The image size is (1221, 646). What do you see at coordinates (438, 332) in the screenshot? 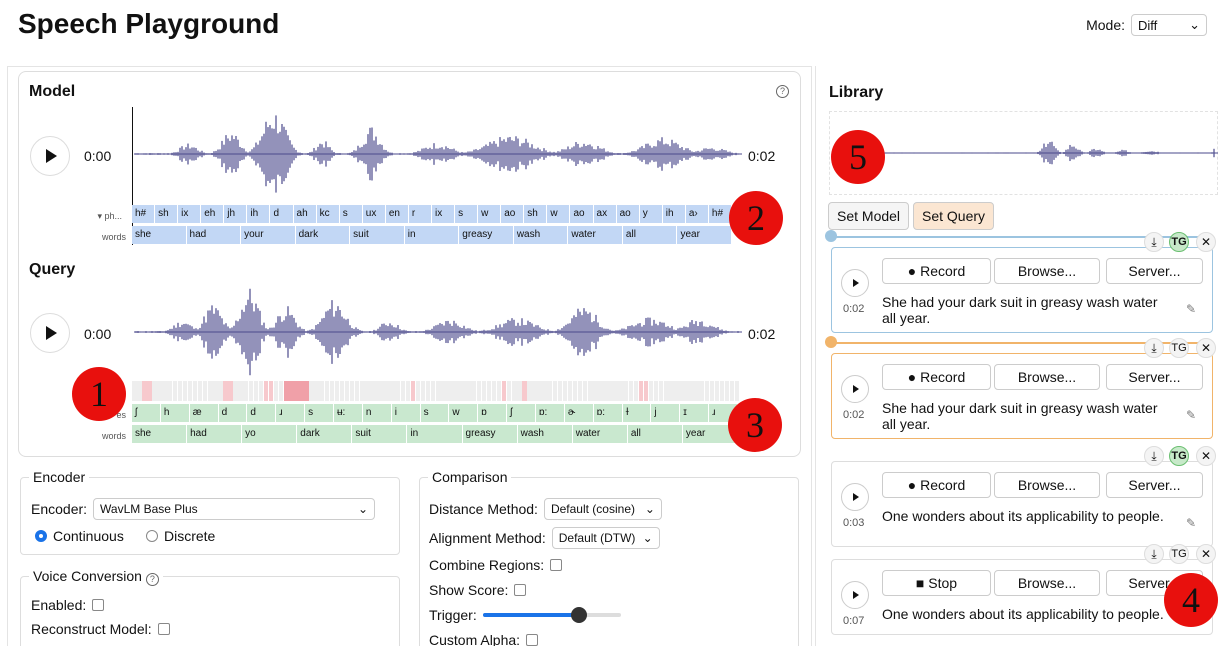
I see `query-waveform` at bounding box center [438, 332].